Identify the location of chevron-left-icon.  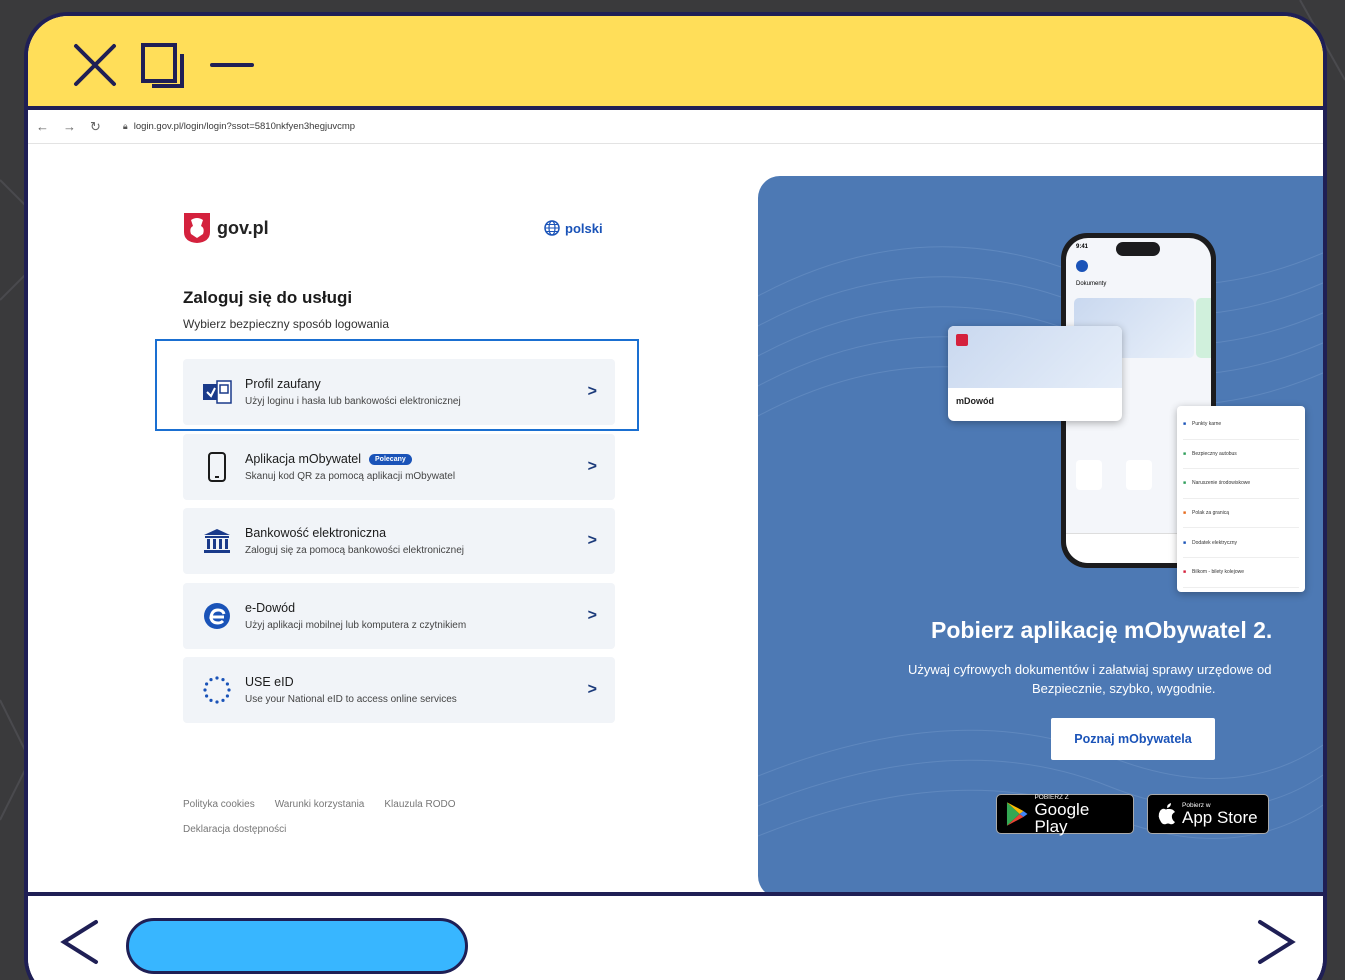
(80, 942).